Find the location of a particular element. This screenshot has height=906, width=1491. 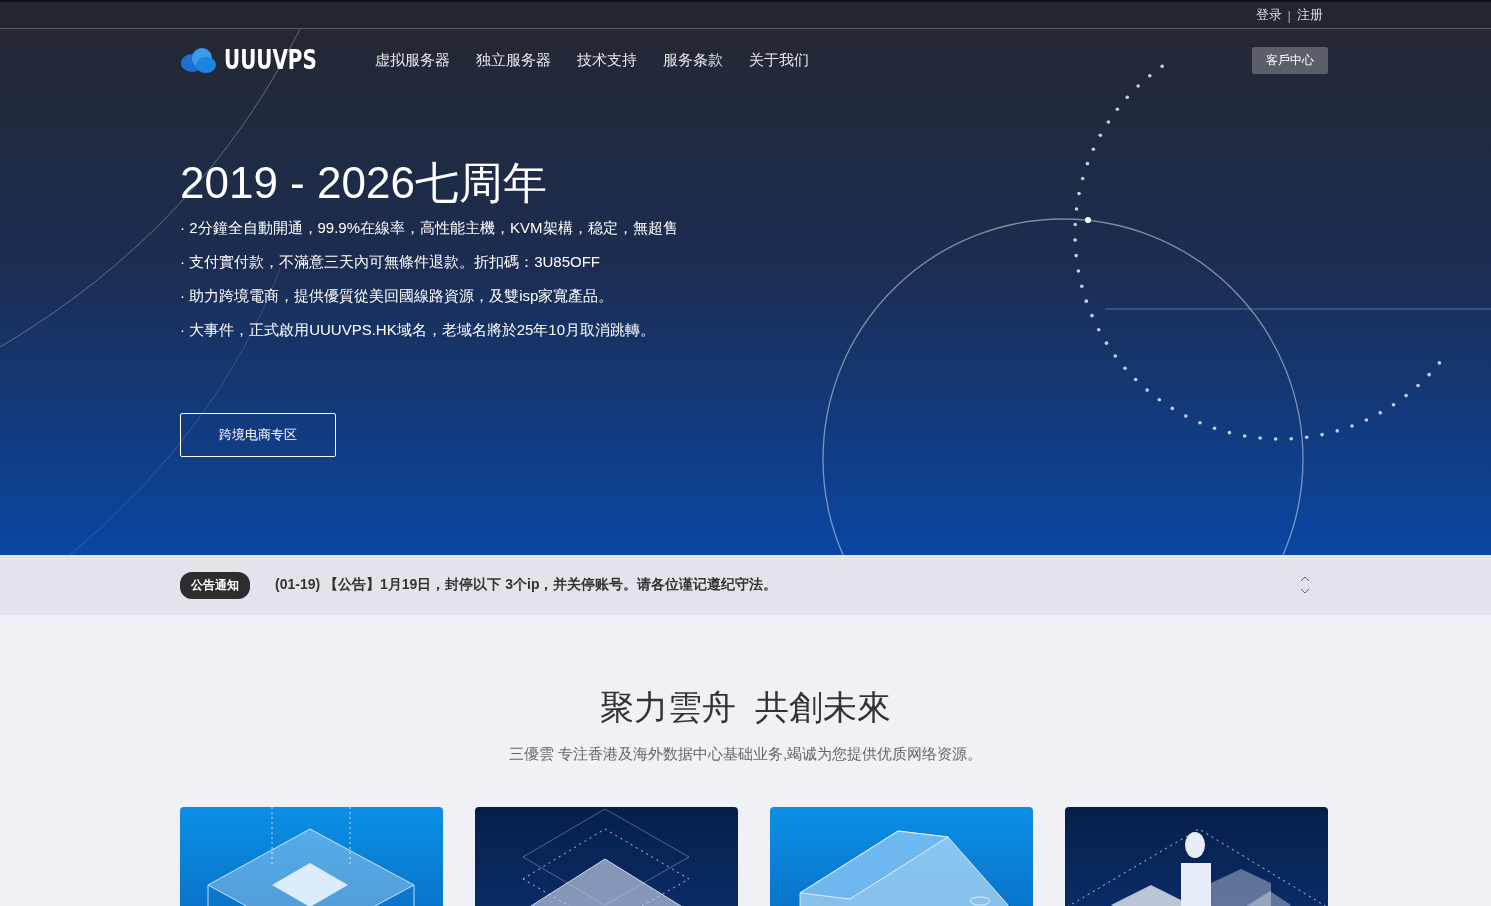

register-link: 注册 is located at coordinates (1310, 15).